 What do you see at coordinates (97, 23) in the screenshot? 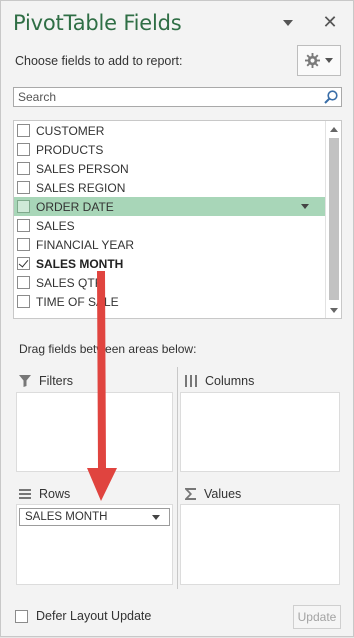
I see `pane-title: PivotTable Fields` at bounding box center [97, 23].